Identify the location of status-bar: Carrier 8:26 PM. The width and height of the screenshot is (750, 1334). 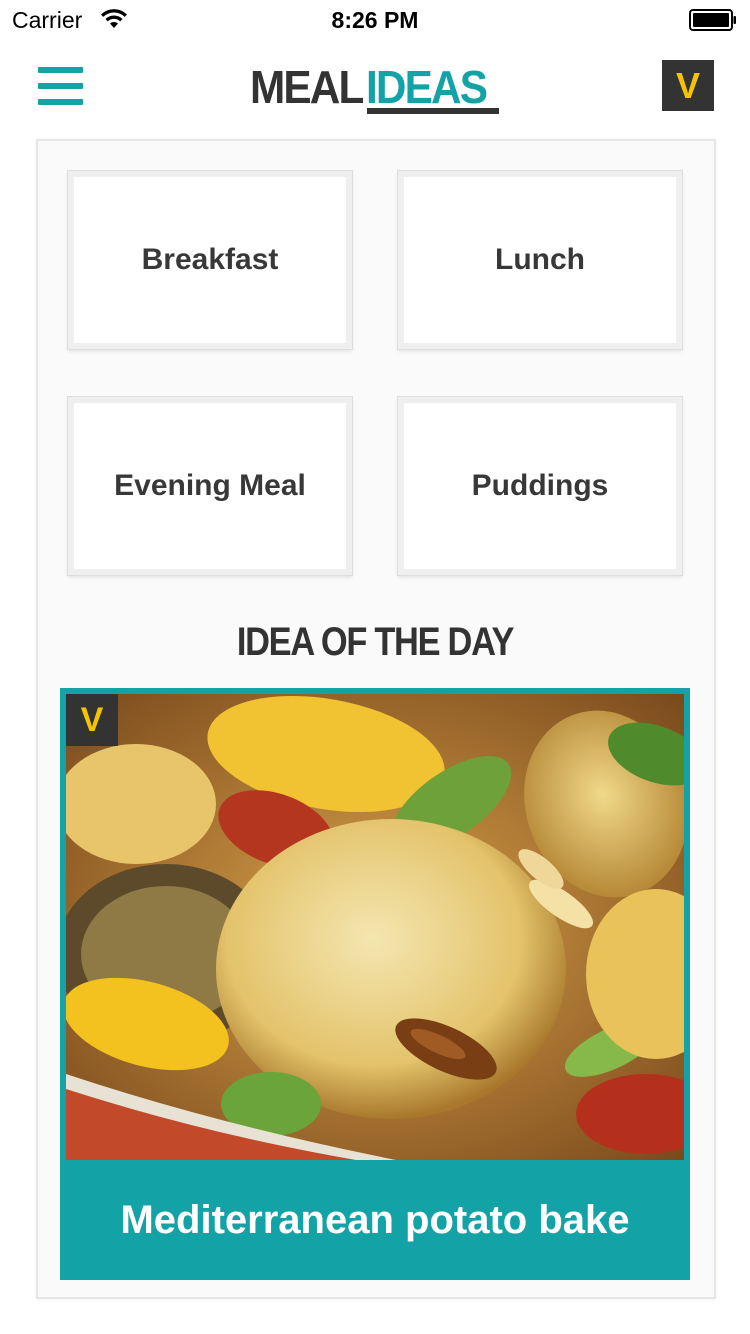
(375, 20).